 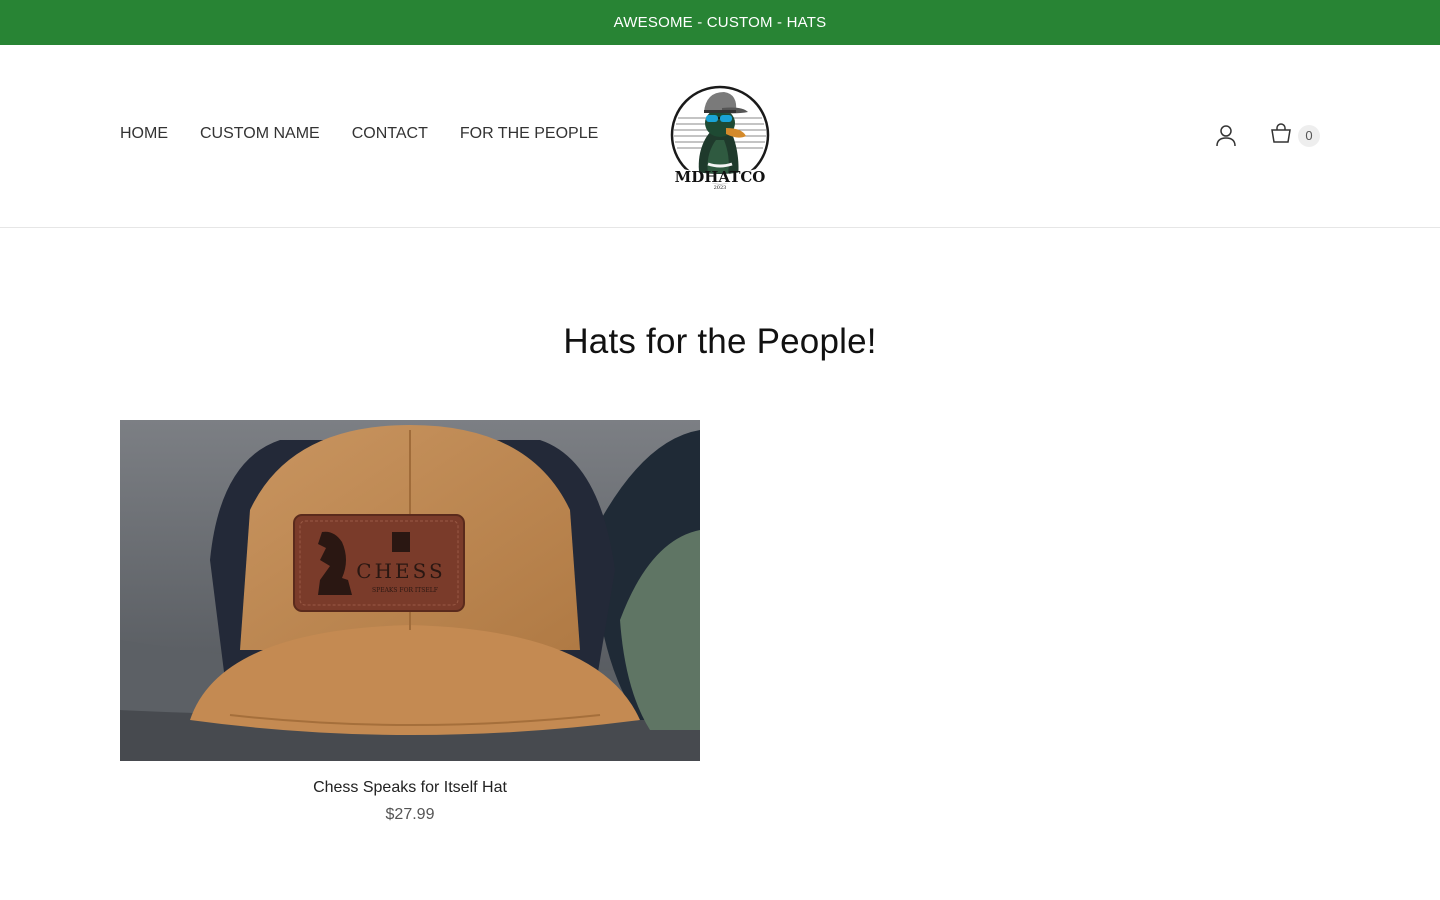 I want to click on patch-text: CHESS, so click(x=400, y=571).